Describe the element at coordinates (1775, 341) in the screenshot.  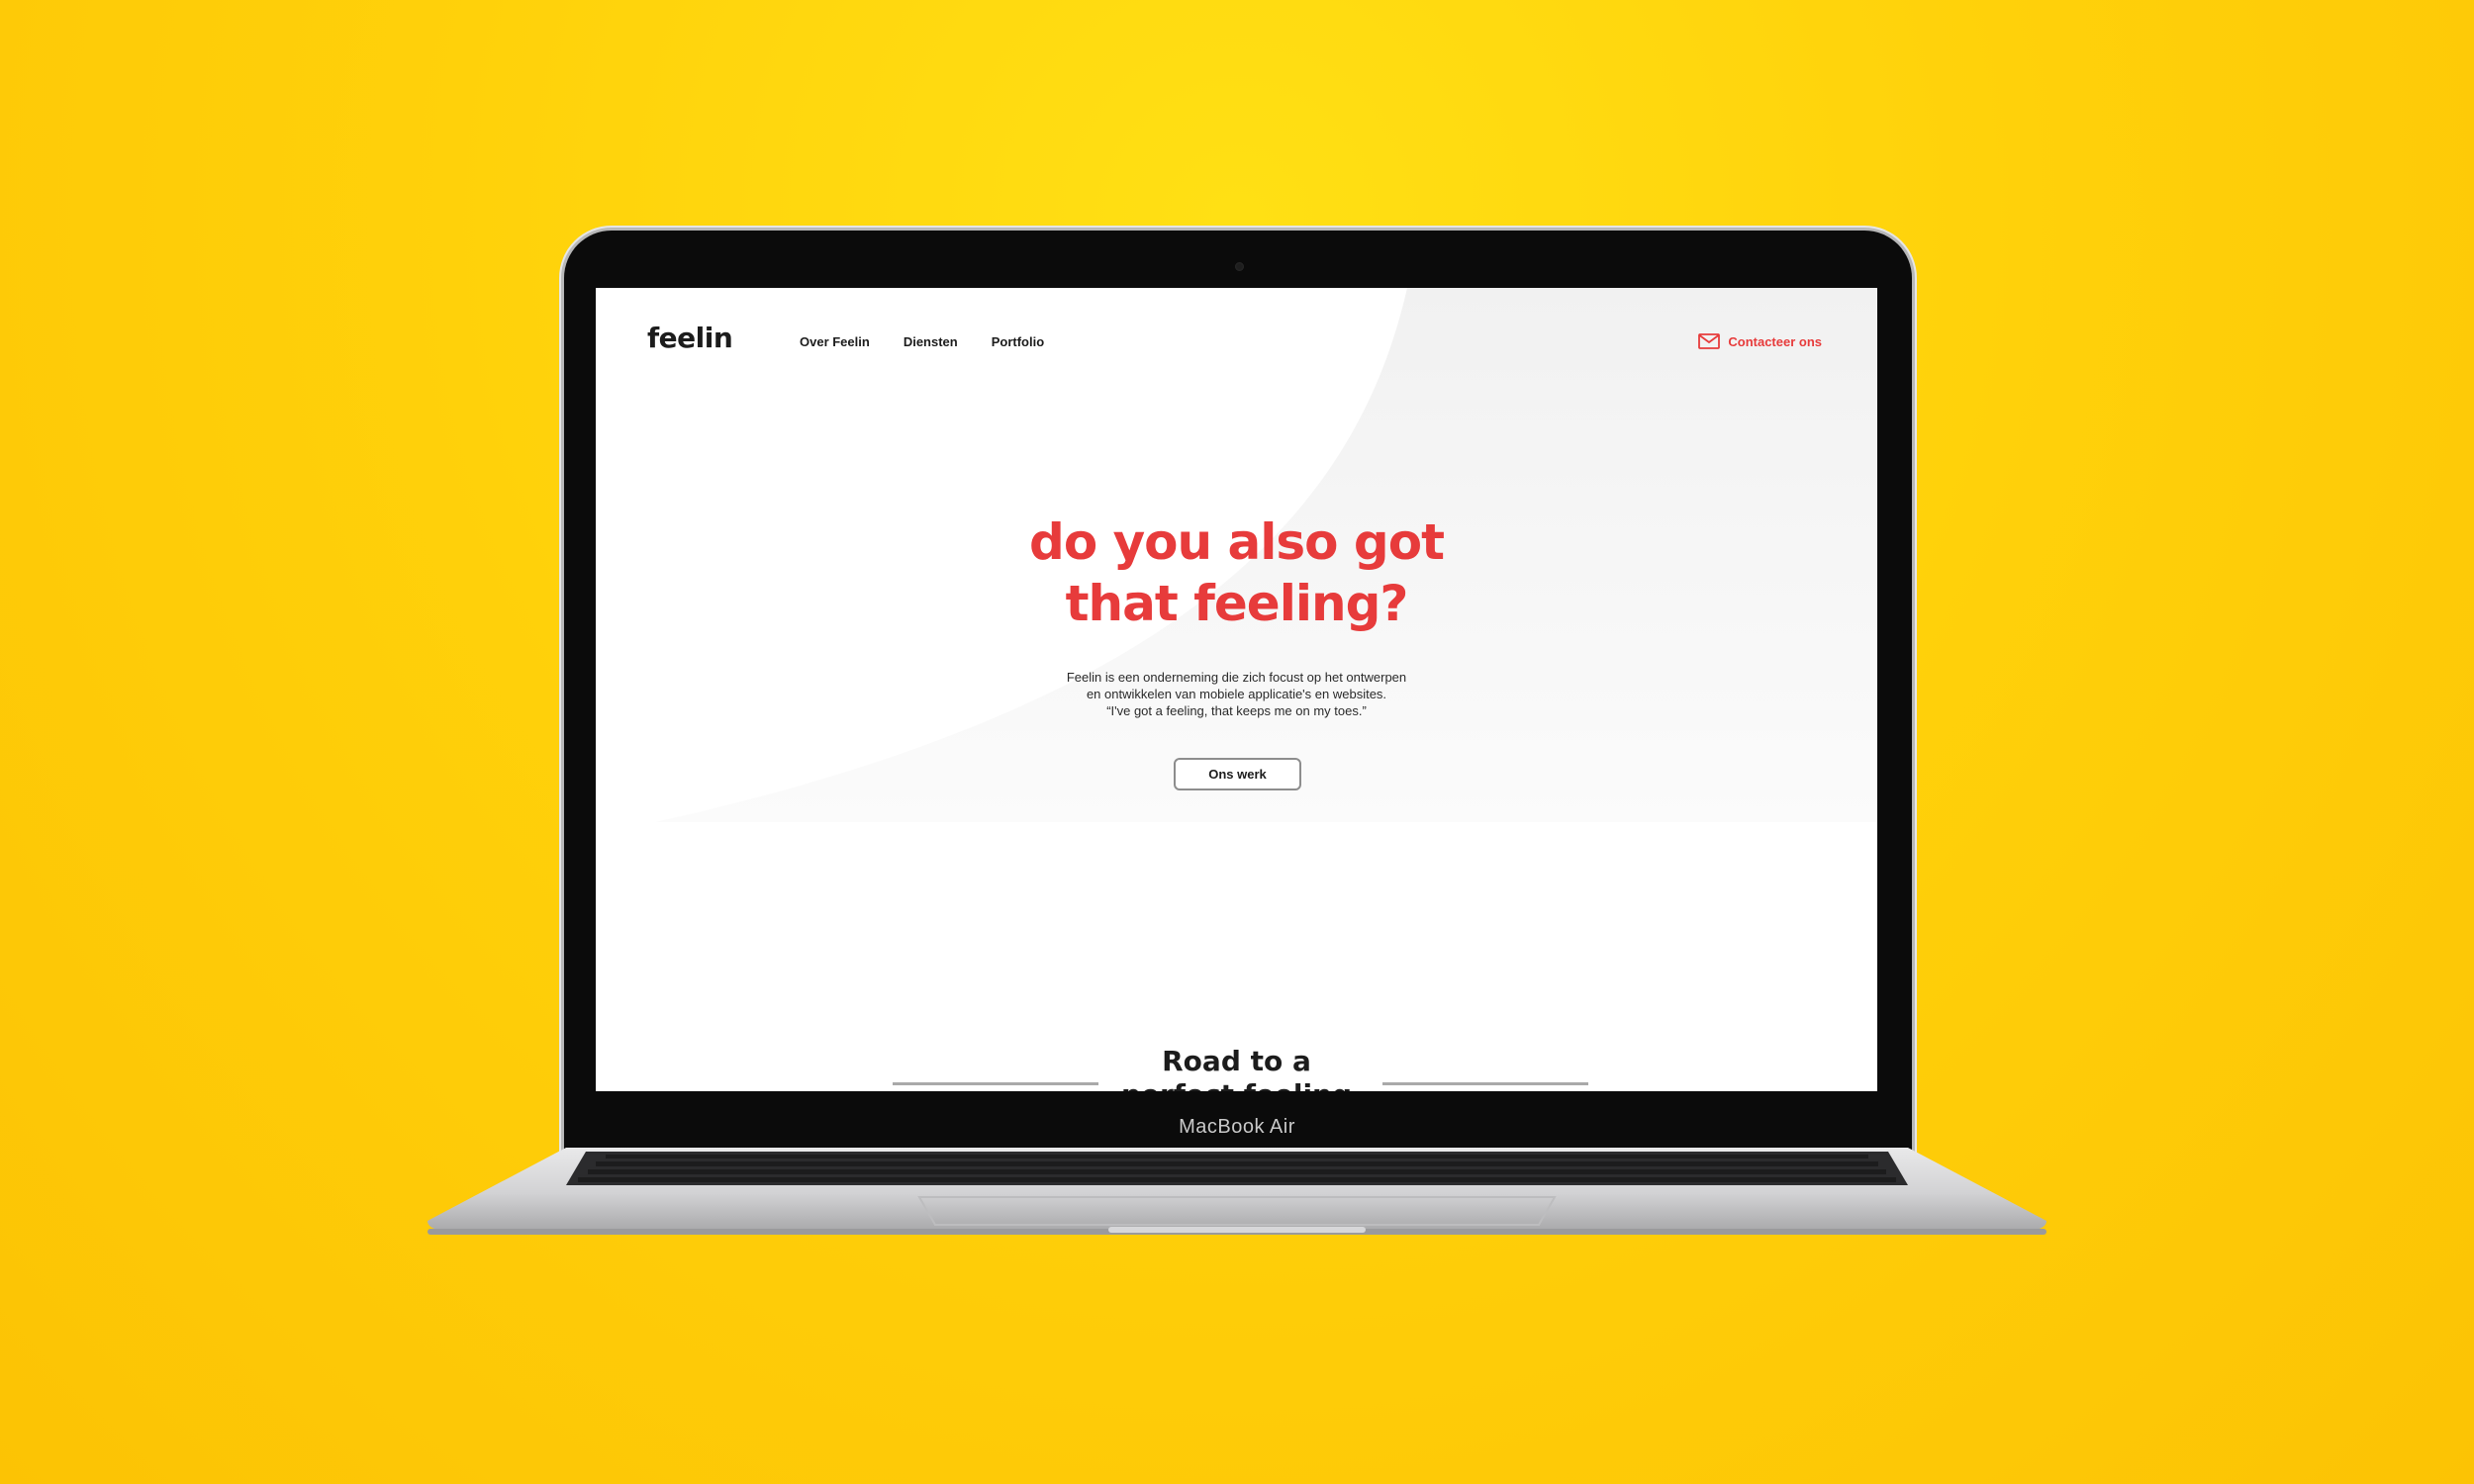
I see `contact-label: Contacteer ons` at that location.